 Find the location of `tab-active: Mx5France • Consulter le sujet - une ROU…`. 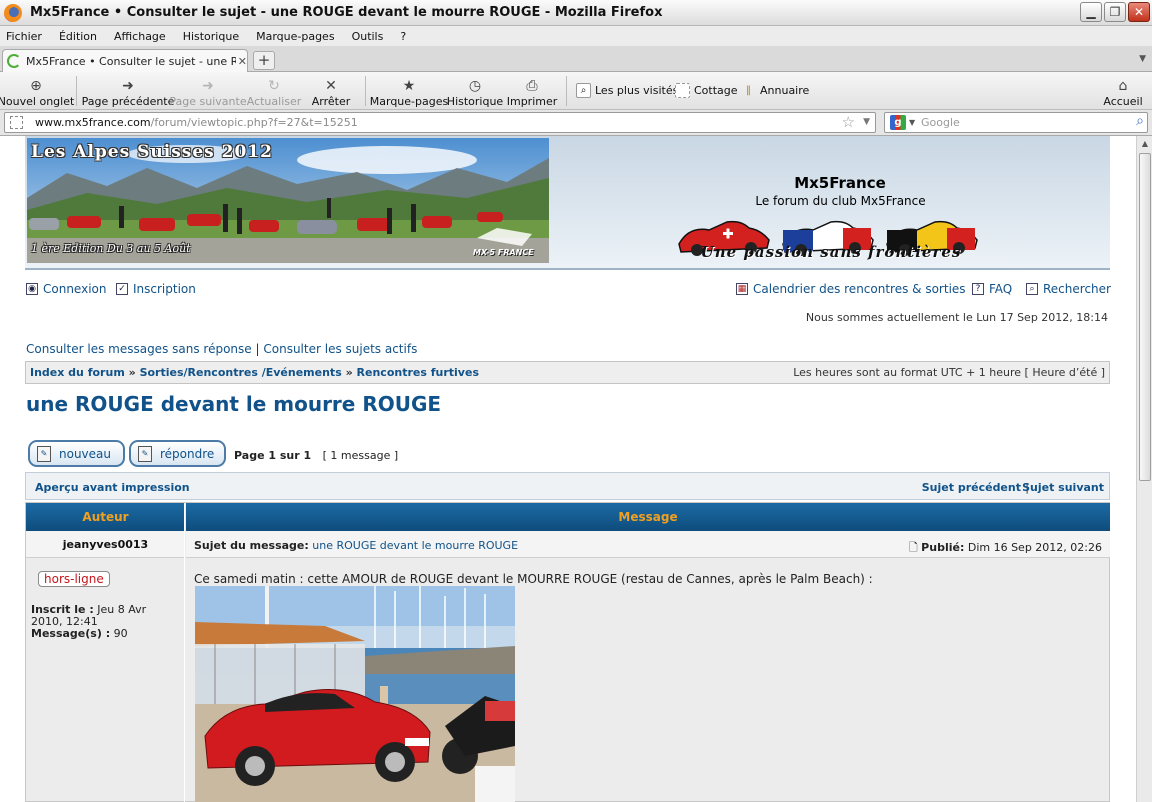

tab-active: Mx5France • Consulter le sujet - une ROU… is located at coordinates (125, 60).